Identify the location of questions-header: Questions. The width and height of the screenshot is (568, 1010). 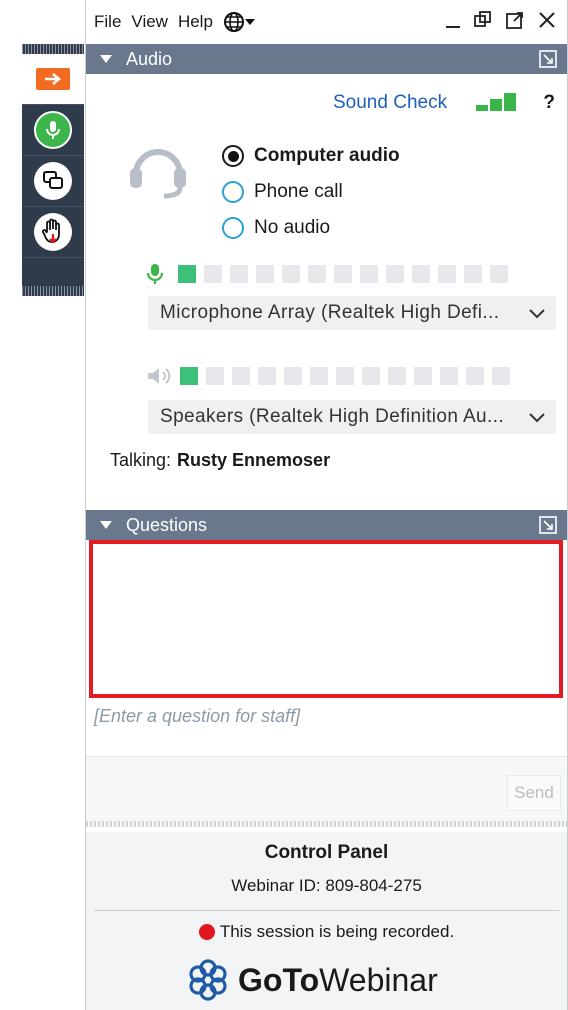
(326, 525).